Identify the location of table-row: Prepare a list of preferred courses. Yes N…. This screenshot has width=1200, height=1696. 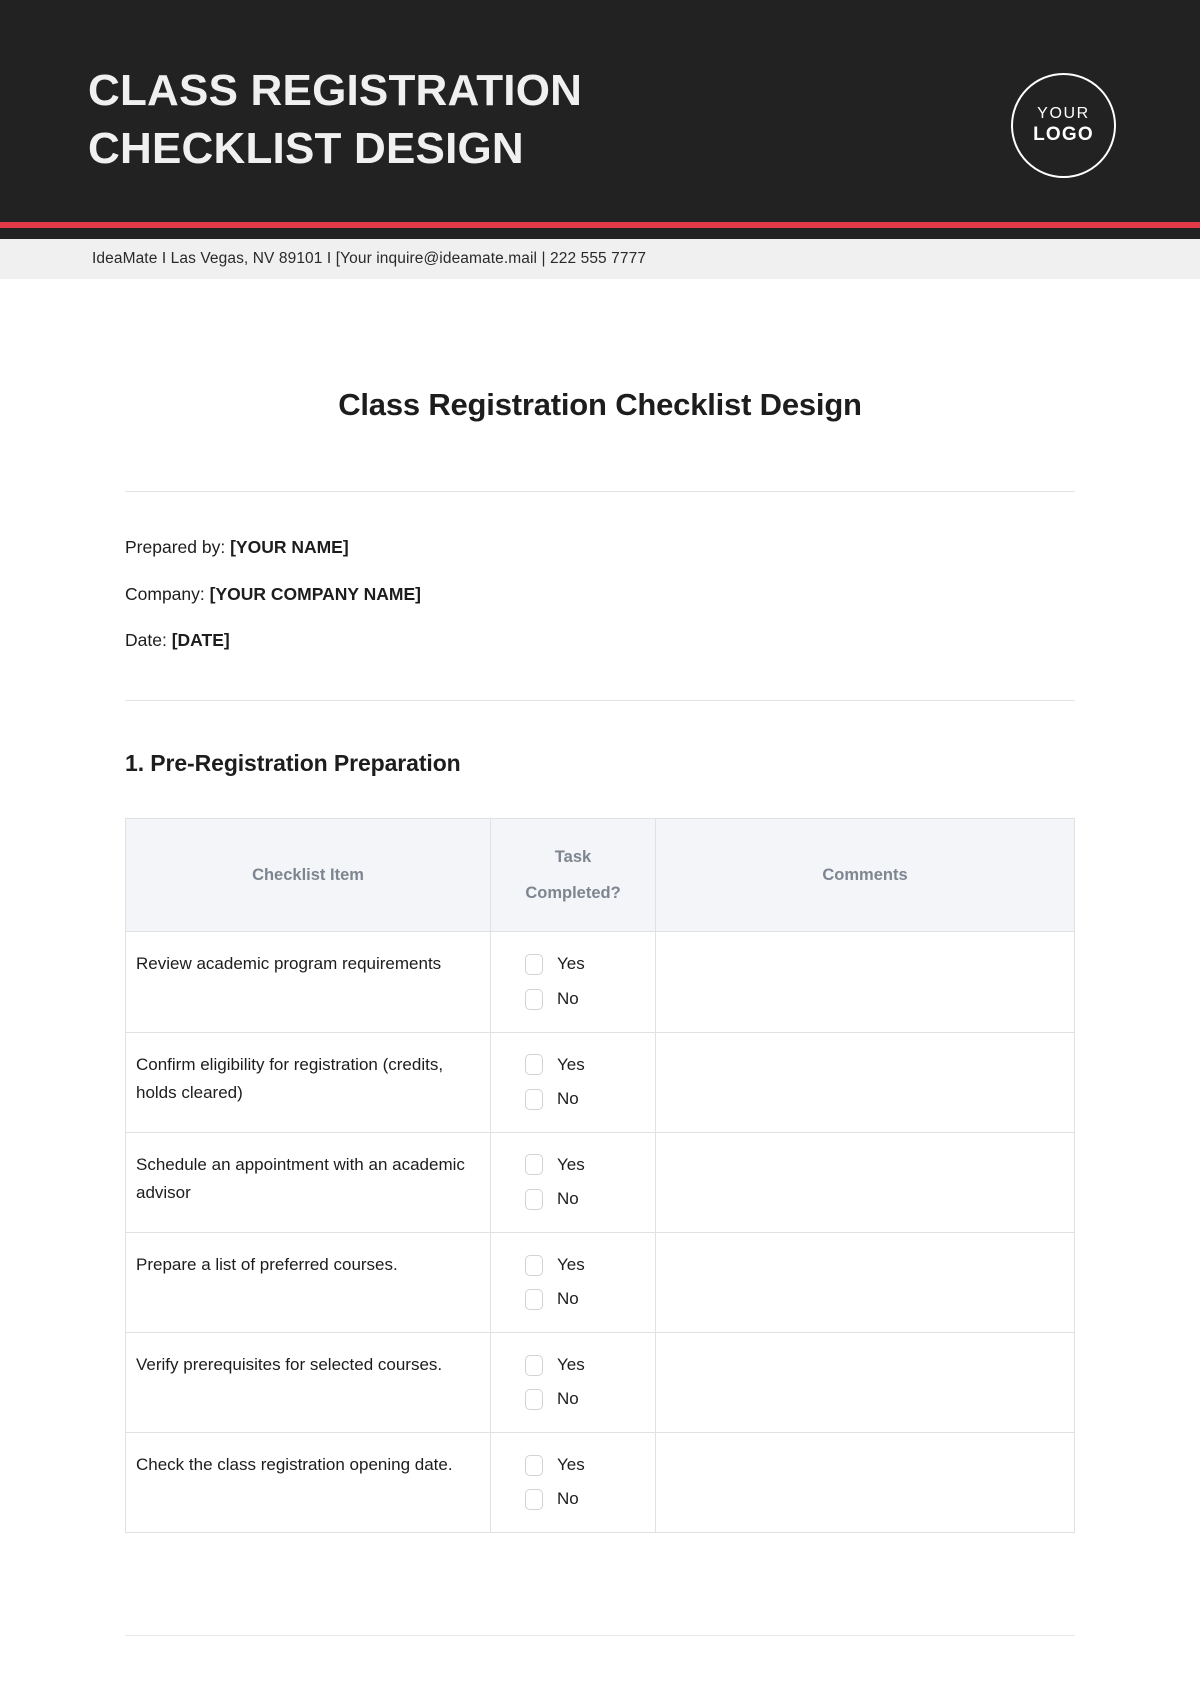
(600, 1282).